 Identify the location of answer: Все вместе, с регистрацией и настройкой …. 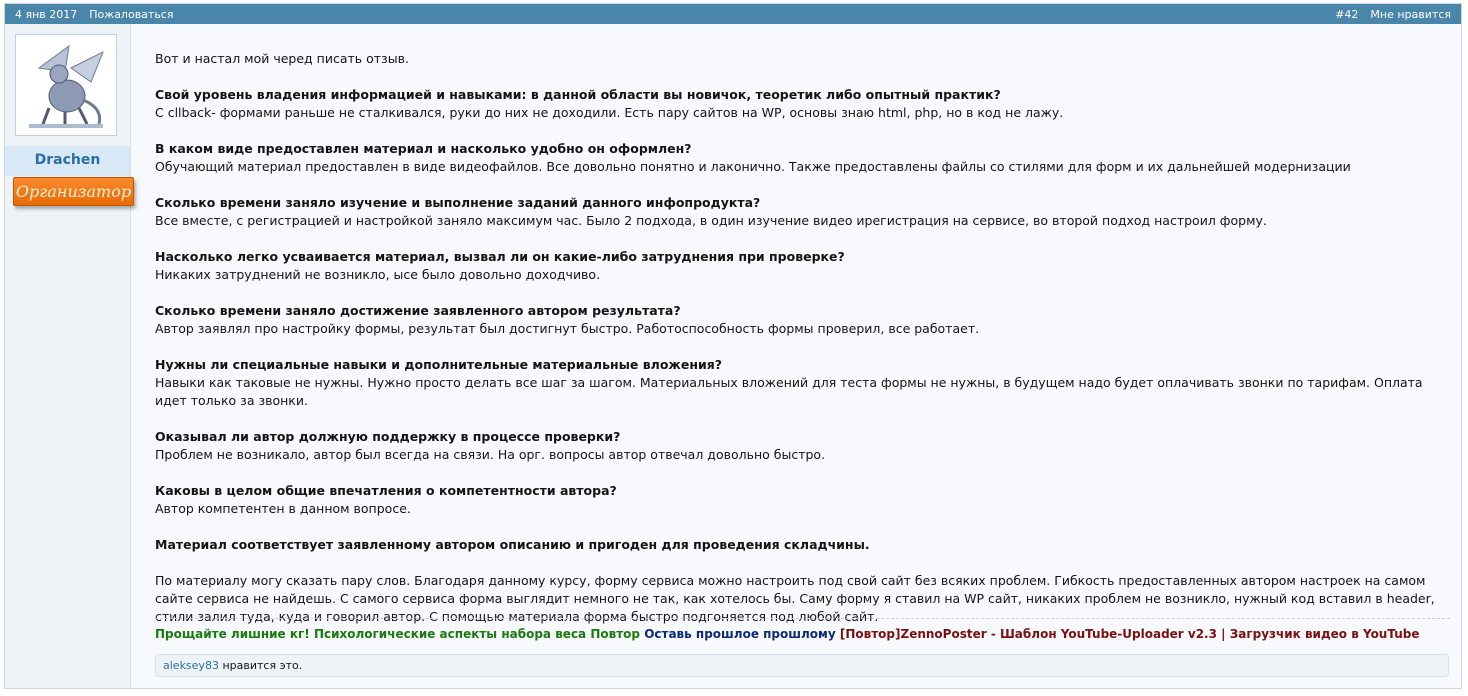
(711, 220).